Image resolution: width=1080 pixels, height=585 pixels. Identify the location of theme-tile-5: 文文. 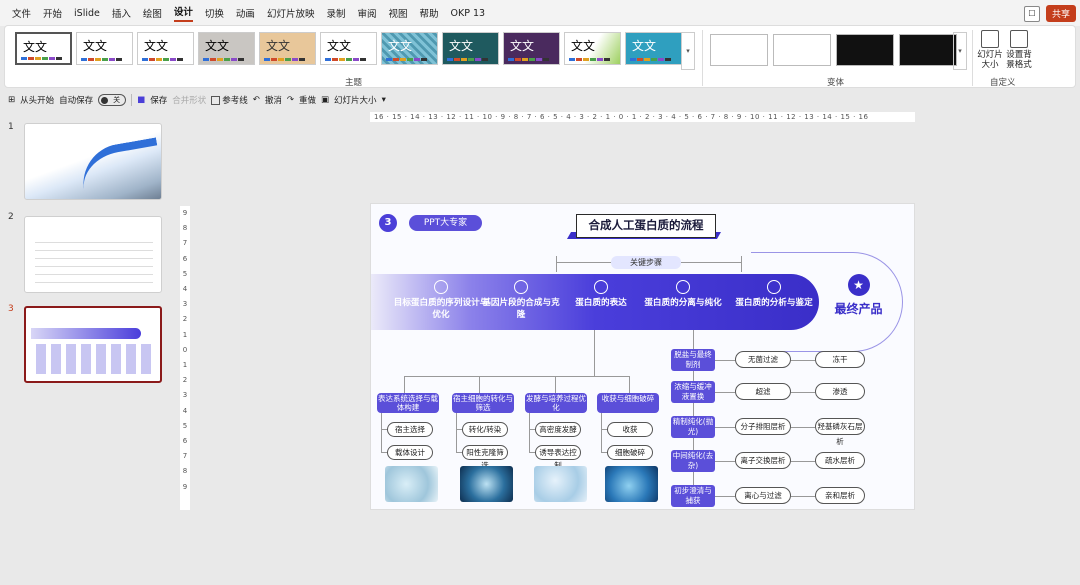
(287, 48).